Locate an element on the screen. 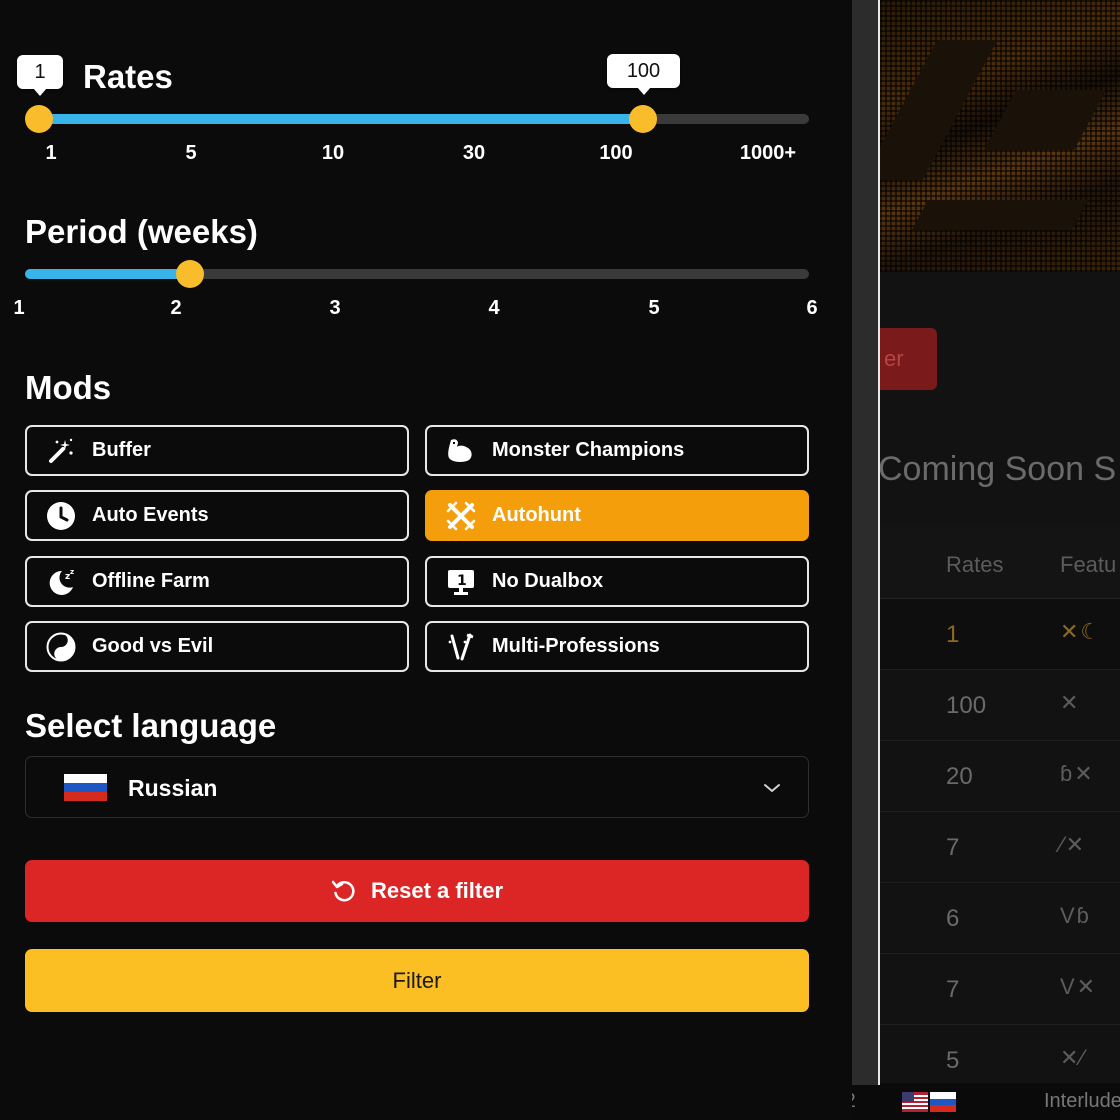 The width and height of the screenshot is (1120, 1120). panel-scrollbar is located at coordinates (865, 542).